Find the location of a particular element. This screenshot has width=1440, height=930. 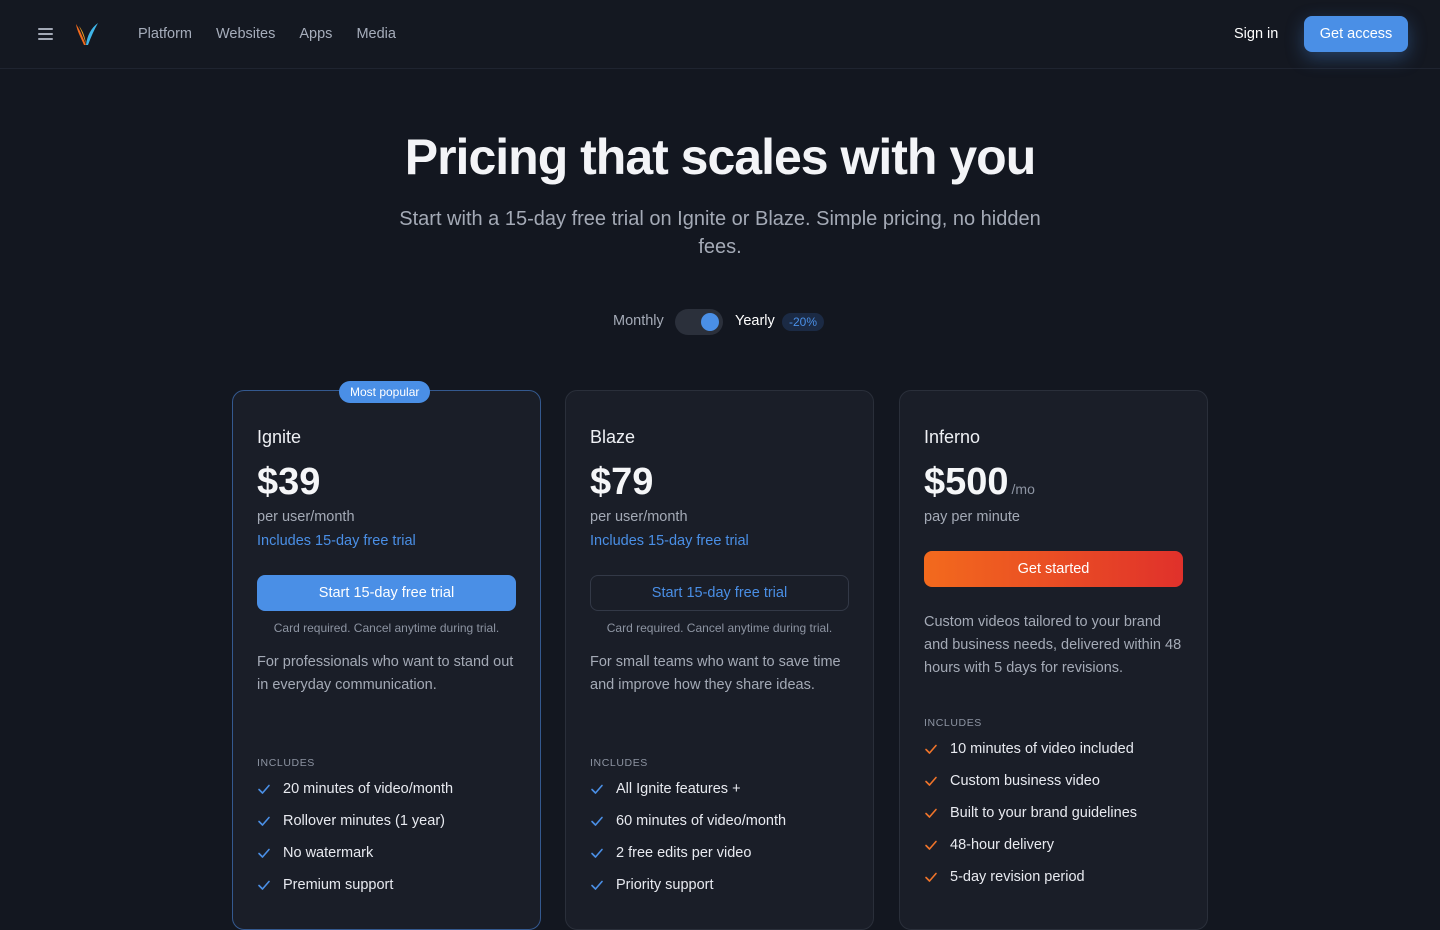

feature-item: 5-day revision period is located at coordinates (1030, 877).